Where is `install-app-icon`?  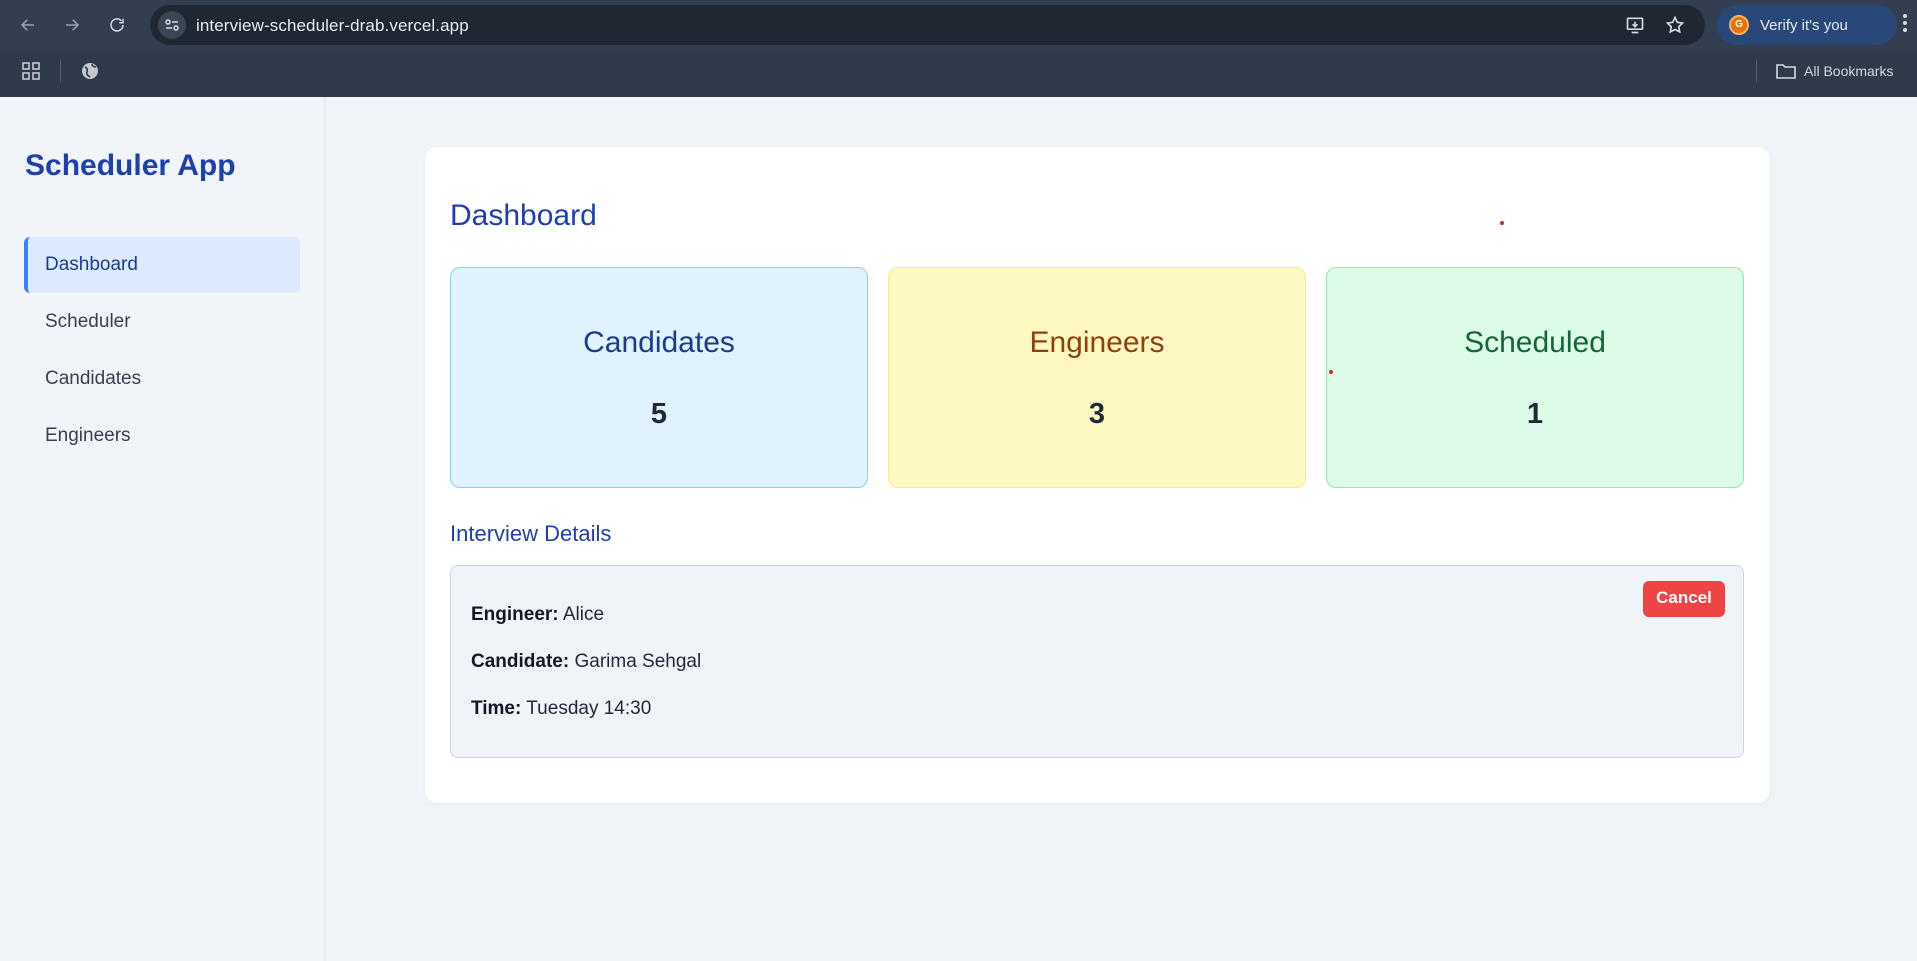 install-app-icon is located at coordinates (1635, 25).